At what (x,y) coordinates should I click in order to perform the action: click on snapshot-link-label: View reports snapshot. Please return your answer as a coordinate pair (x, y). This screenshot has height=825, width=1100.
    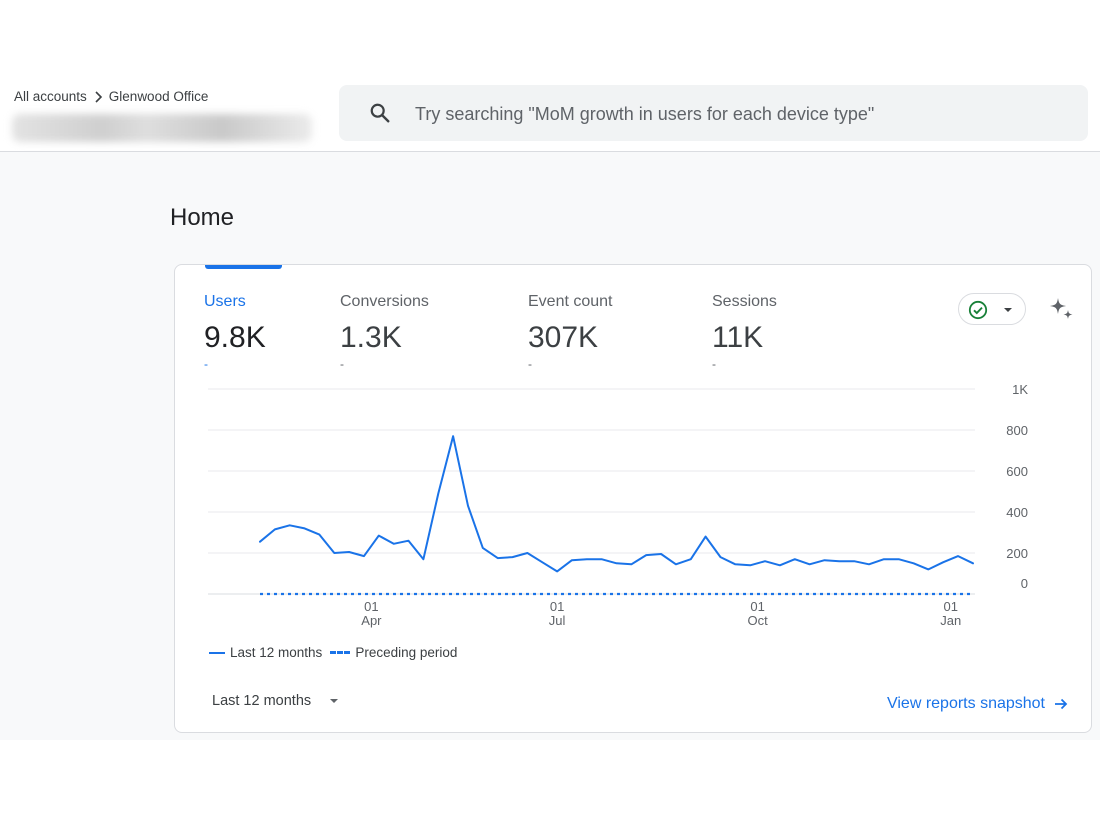
    Looking at the image, I should click on (965, 703).